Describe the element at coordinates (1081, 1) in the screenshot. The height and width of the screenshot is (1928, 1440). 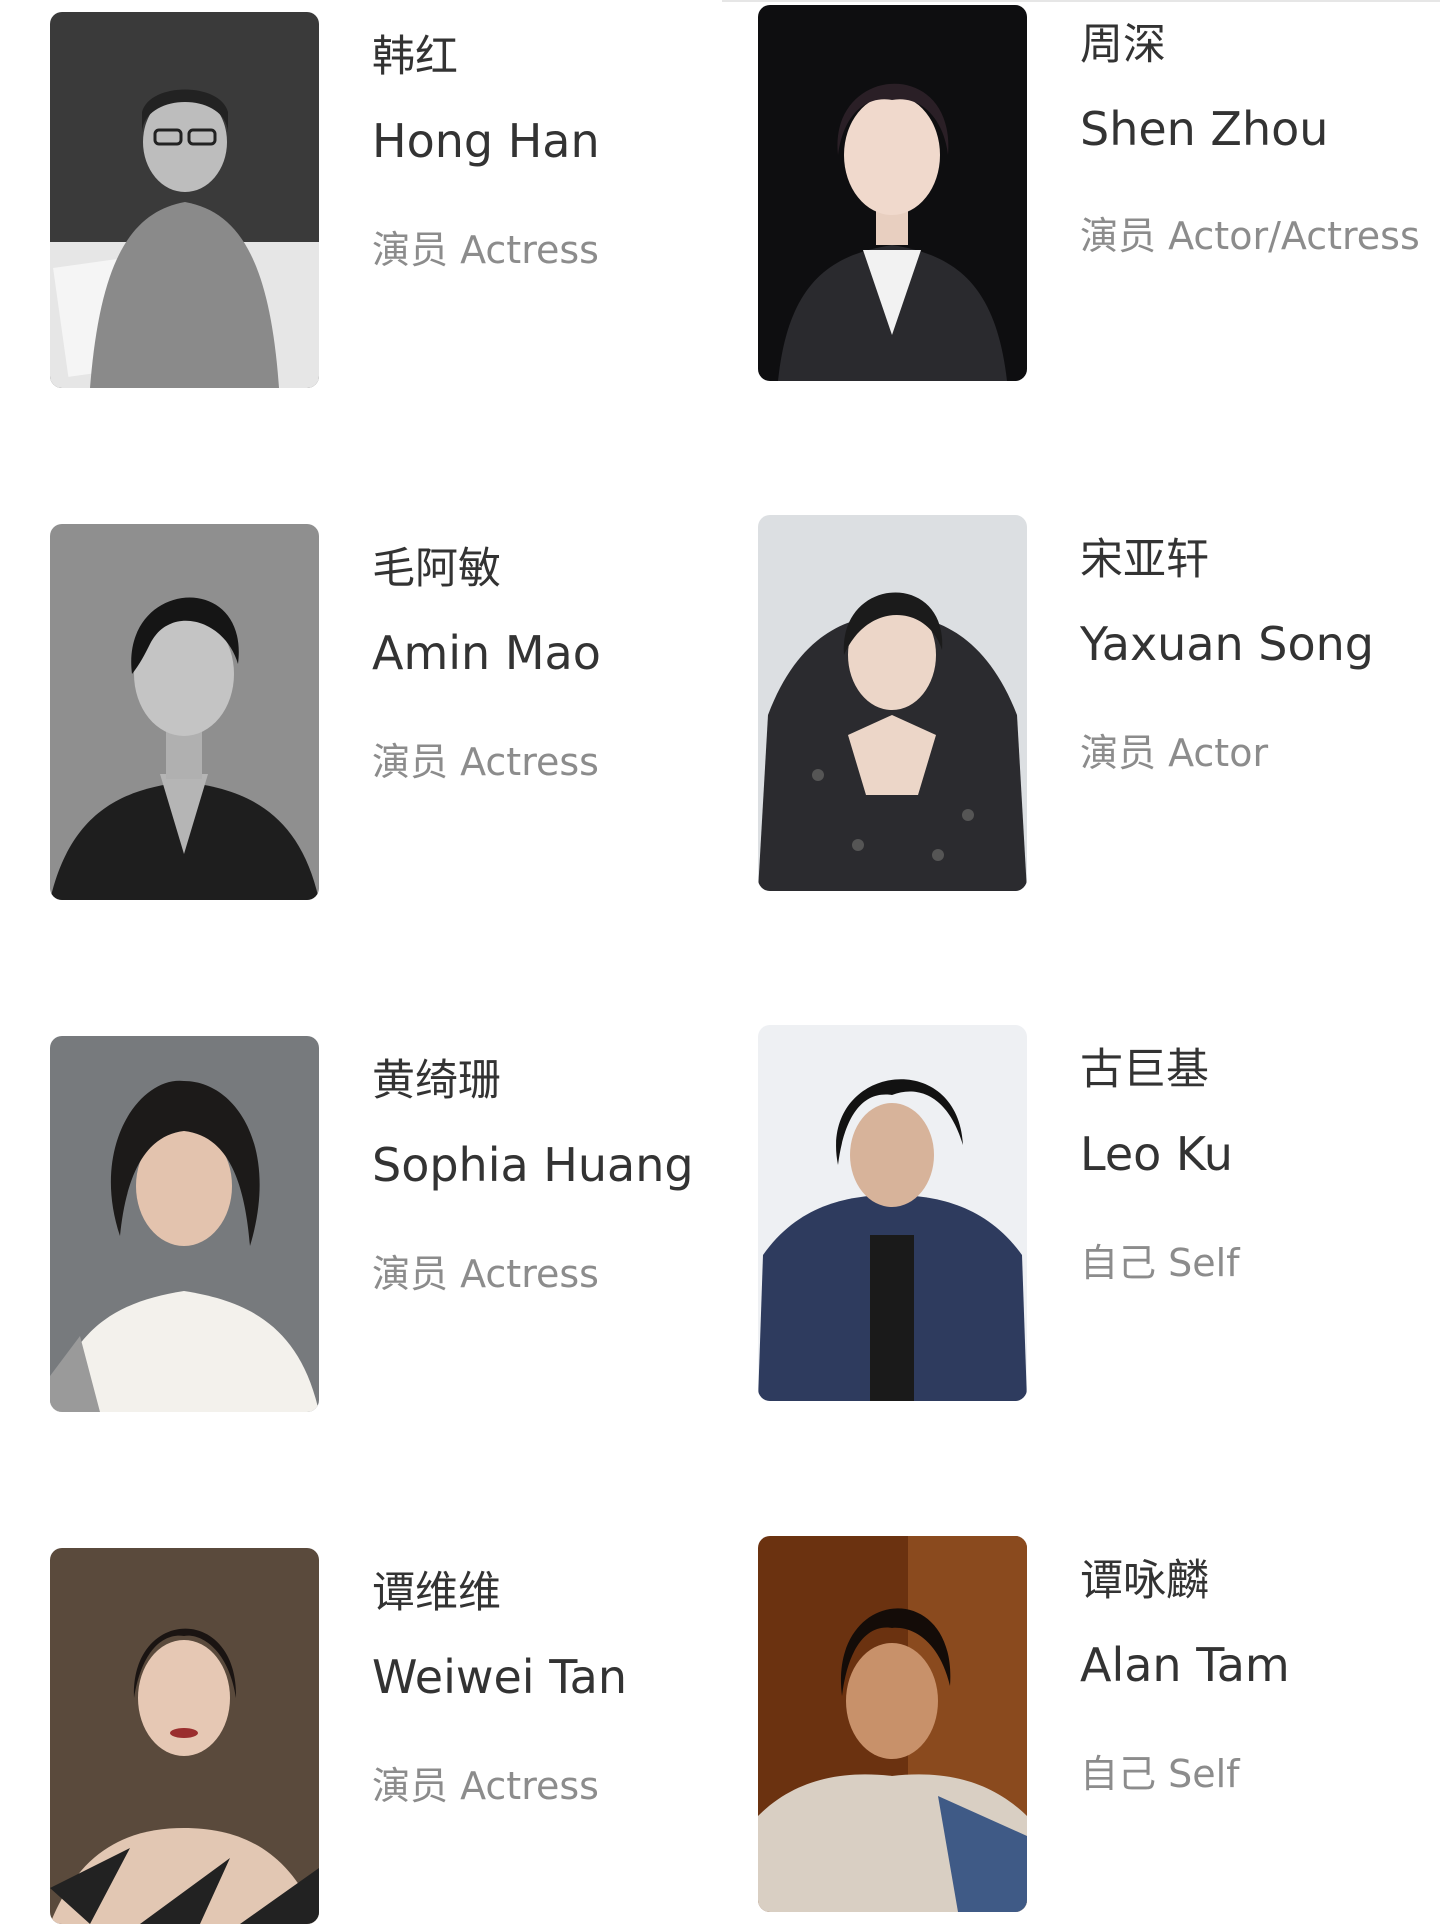
I see `top-divider` at that location.